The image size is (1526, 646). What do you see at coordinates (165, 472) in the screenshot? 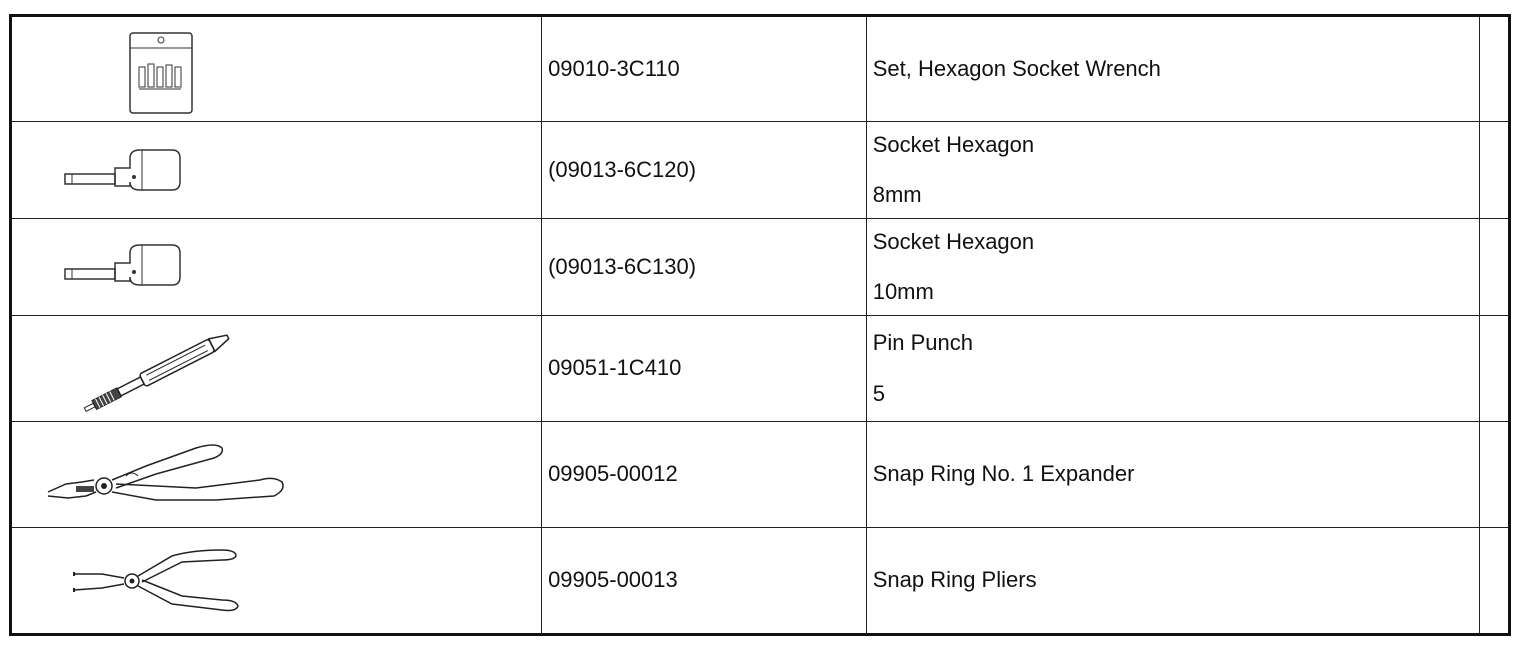
I see `snap-ring-expander-icon` at bounding box center [165, 472].